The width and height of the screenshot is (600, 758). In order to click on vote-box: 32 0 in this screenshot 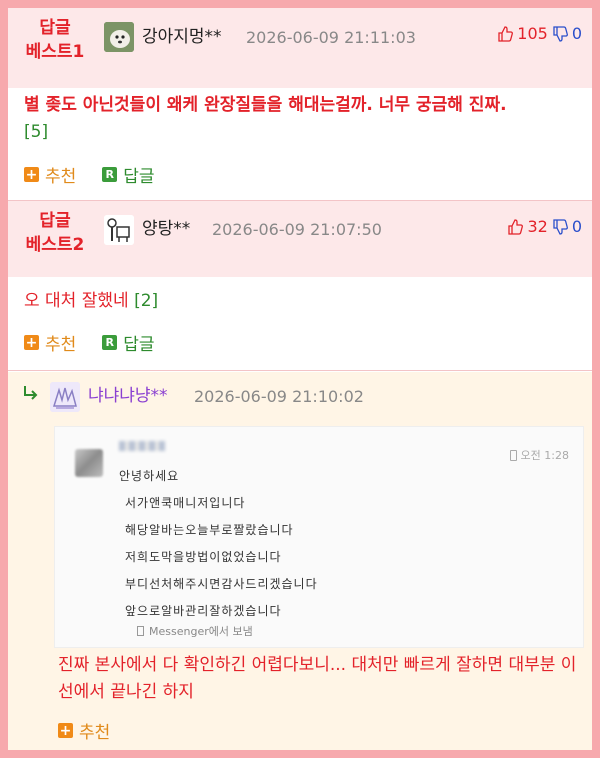, I will do `click(544, 227)`.